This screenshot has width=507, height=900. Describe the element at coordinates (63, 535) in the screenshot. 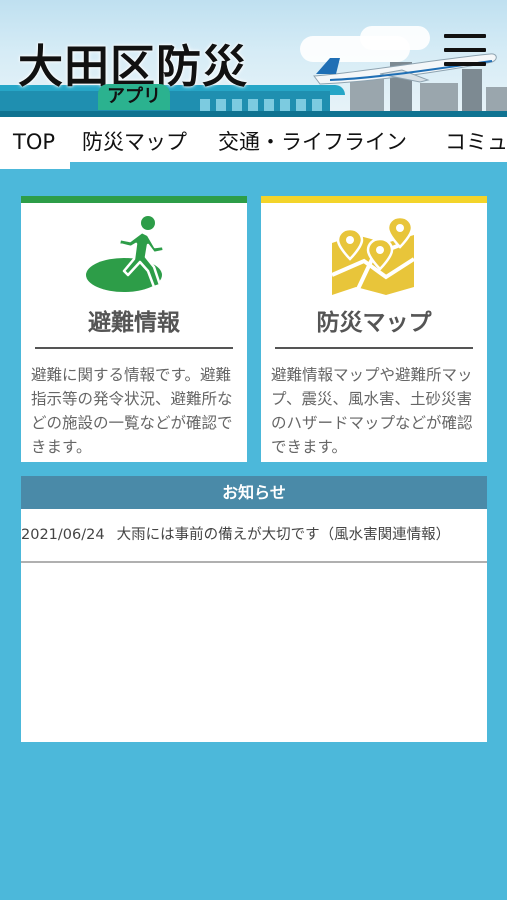

I see `notice-date: 2021/06/24` at that location.